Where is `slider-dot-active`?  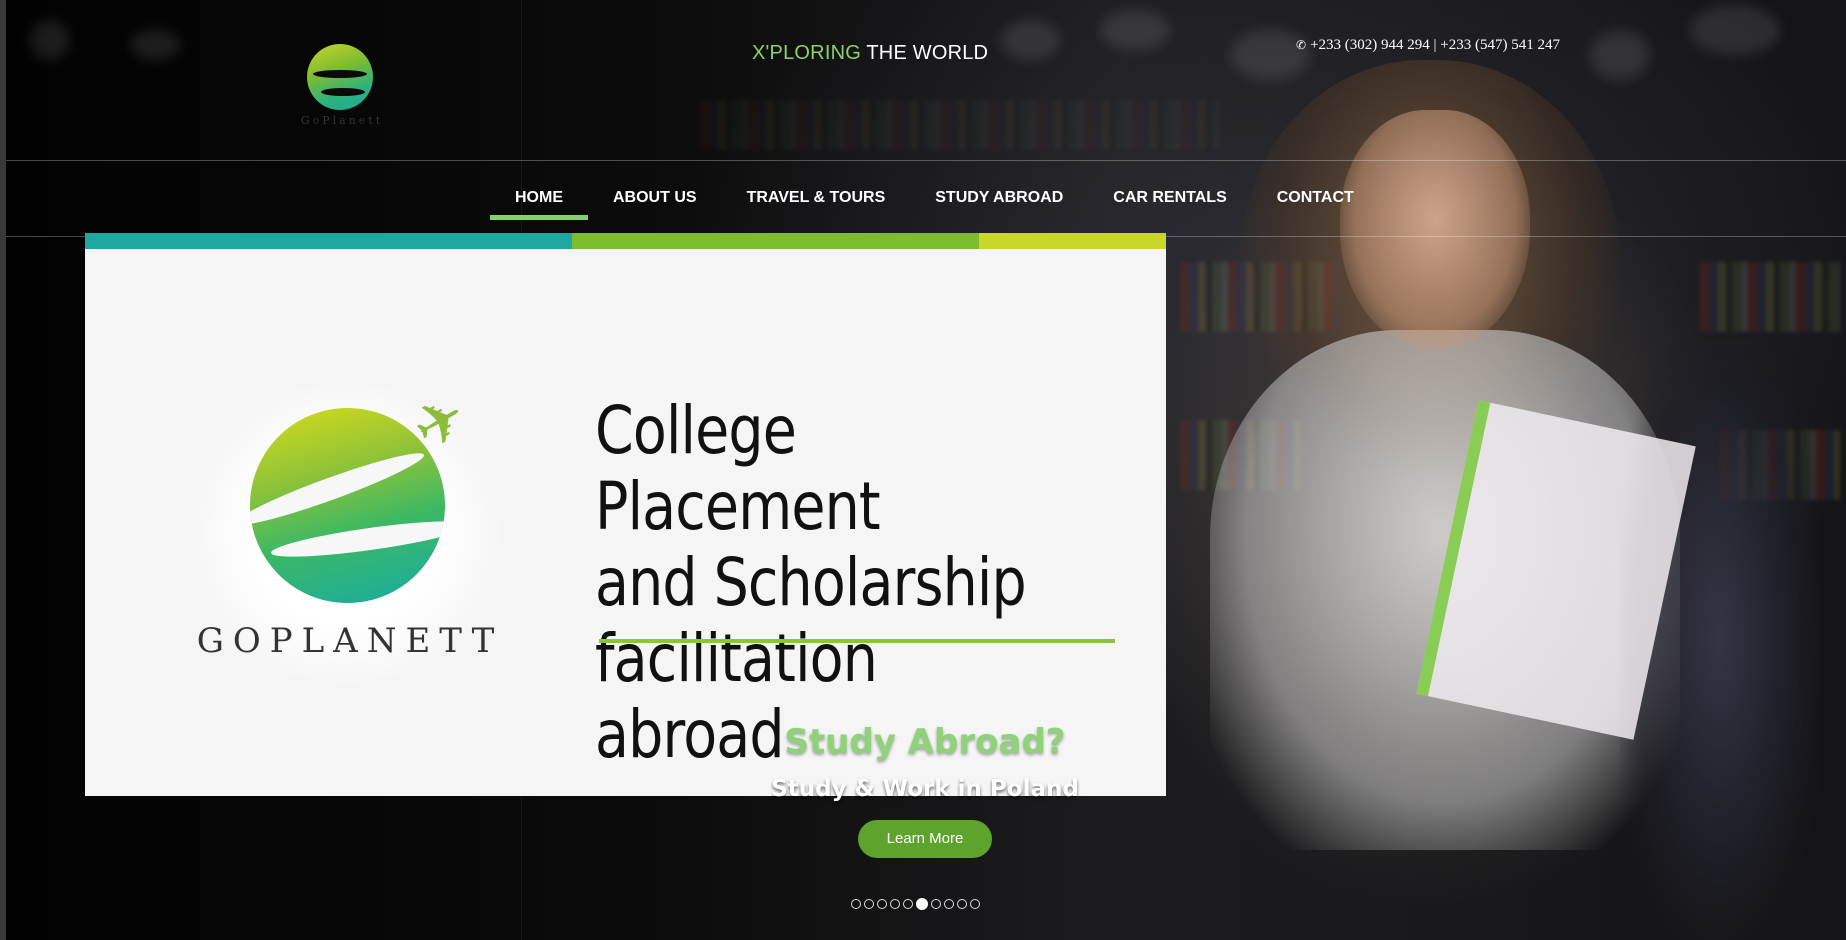
slider-dot-active is located at coordinates (922, 904).